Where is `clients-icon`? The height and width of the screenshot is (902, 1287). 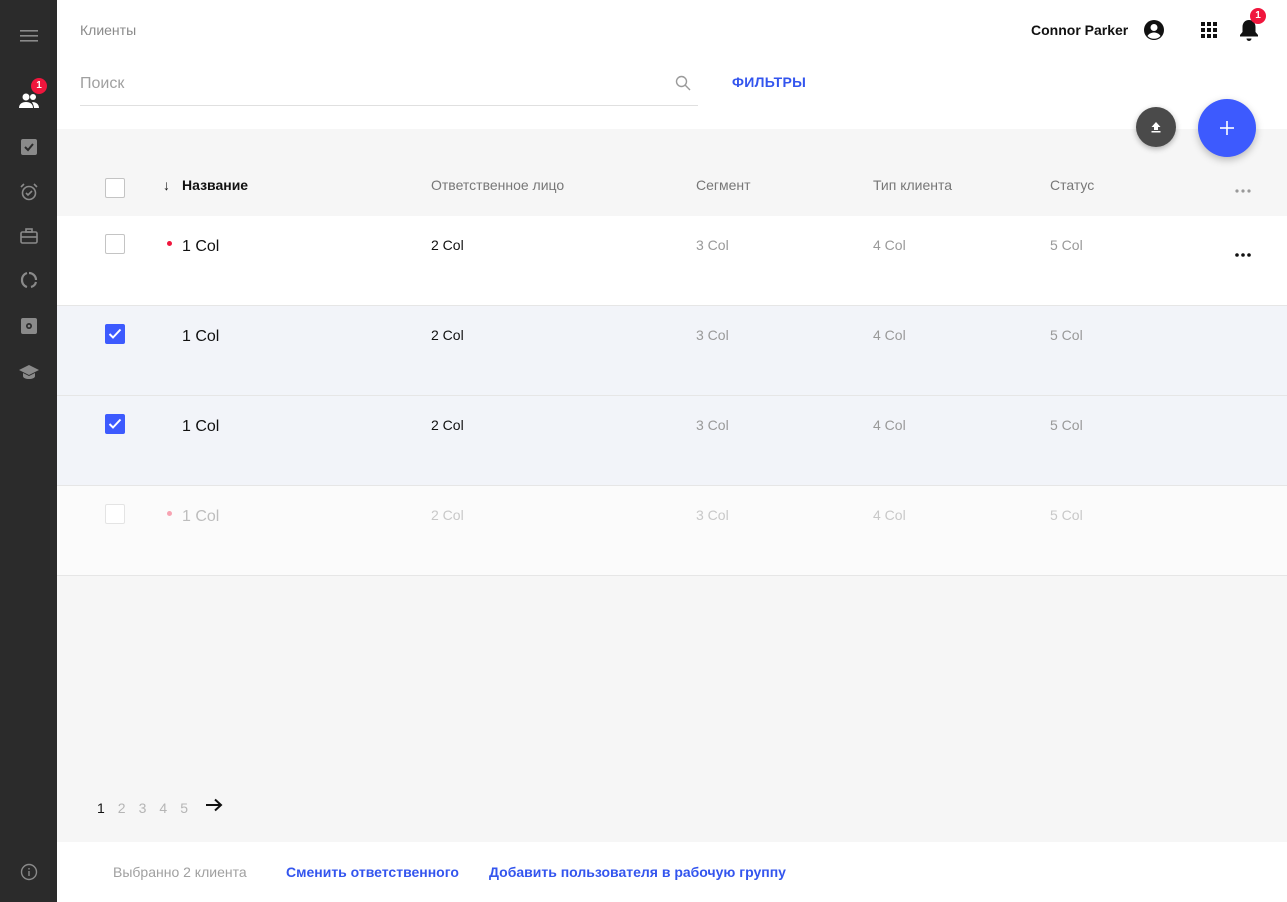 clients-icon is located at coordinates (28, 100).